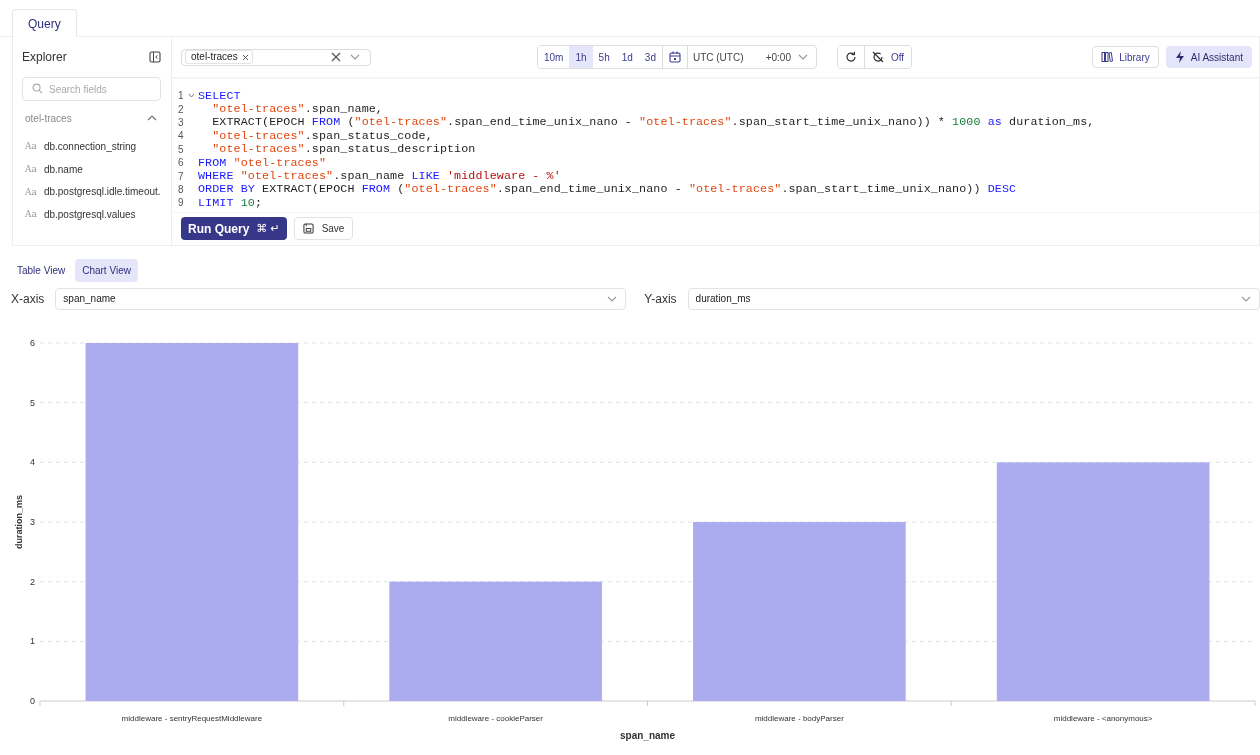 The height and width of the screenshot is (755, 1260). What do you see at coordinates (37, 88) in the screenshot?
I see `search-icon` at bounding box center [37, 88].